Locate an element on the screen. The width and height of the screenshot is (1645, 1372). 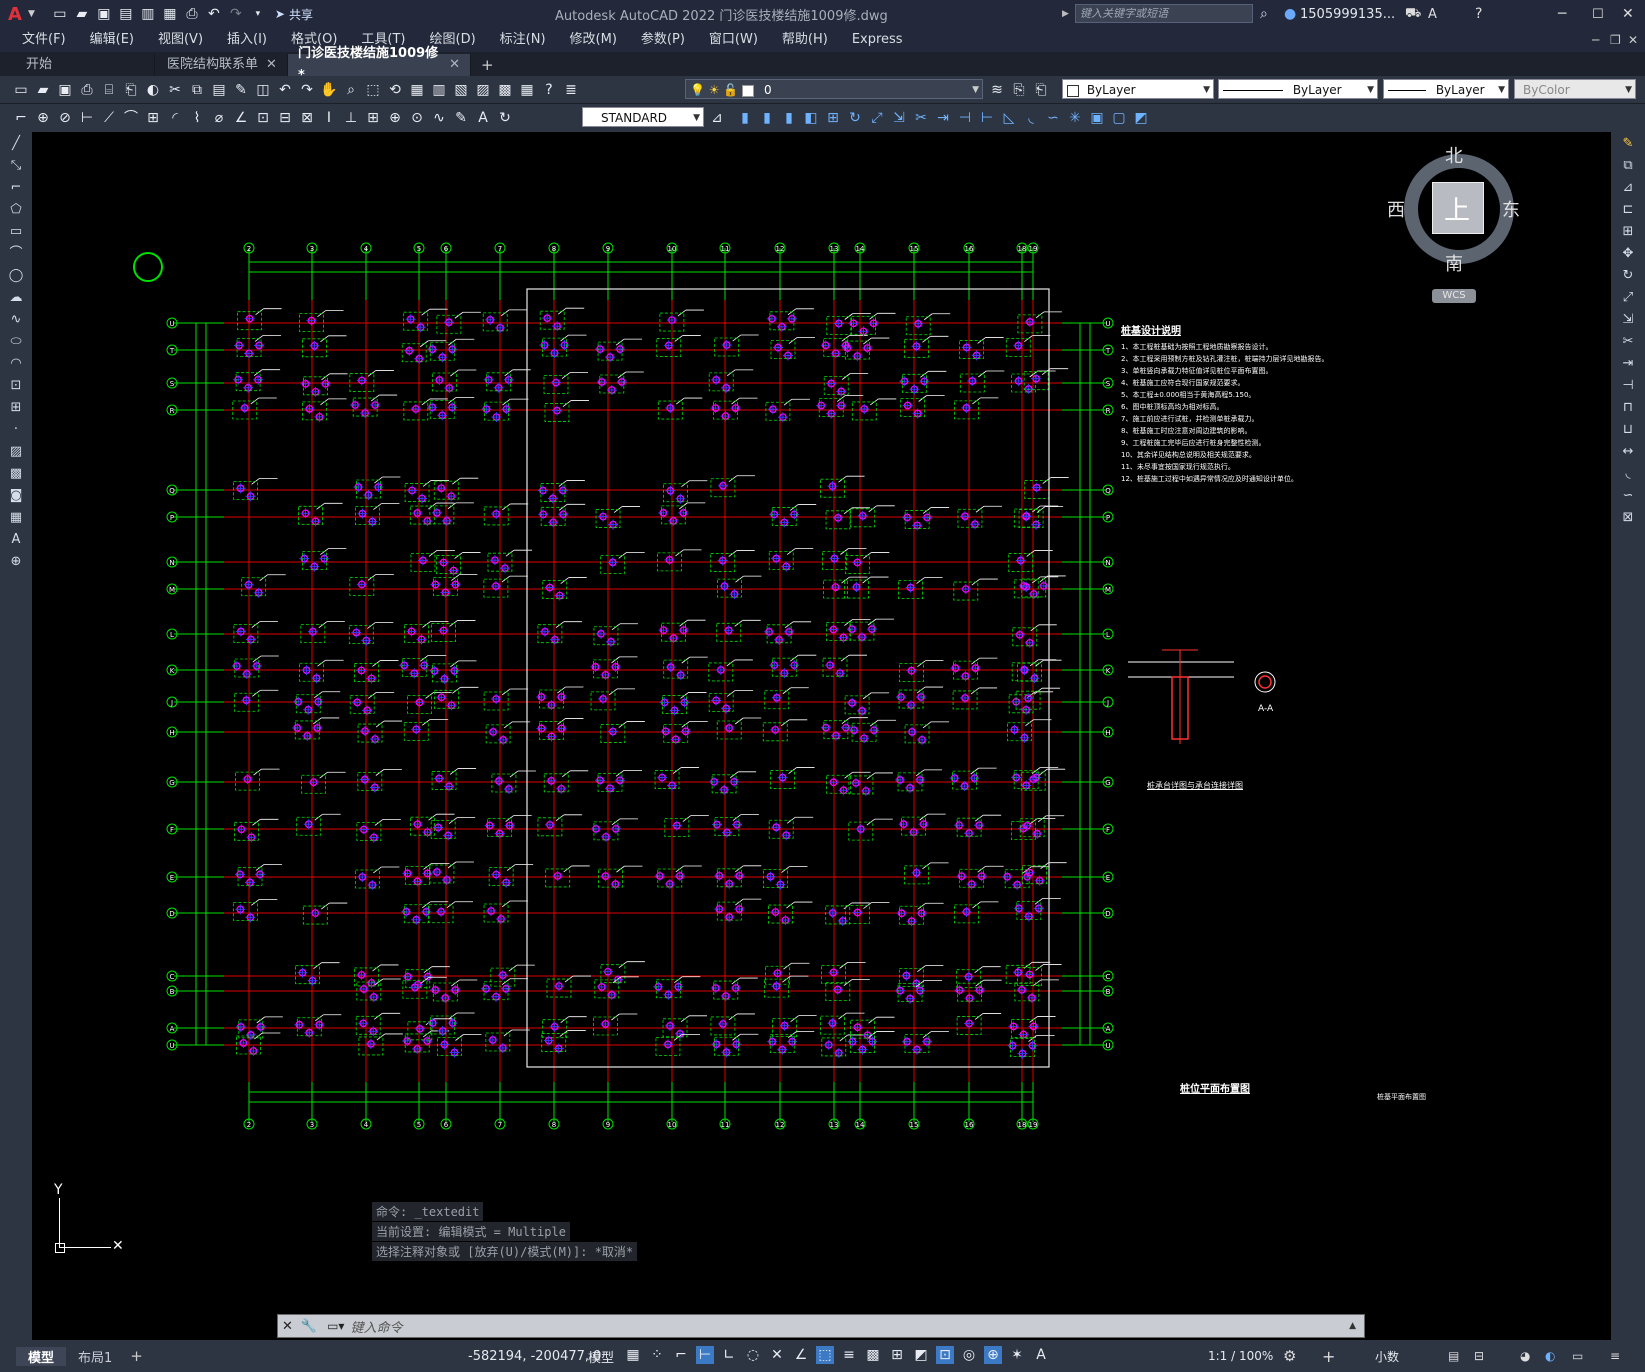
compass-west: 西 is located at coordinates (1396, 209).